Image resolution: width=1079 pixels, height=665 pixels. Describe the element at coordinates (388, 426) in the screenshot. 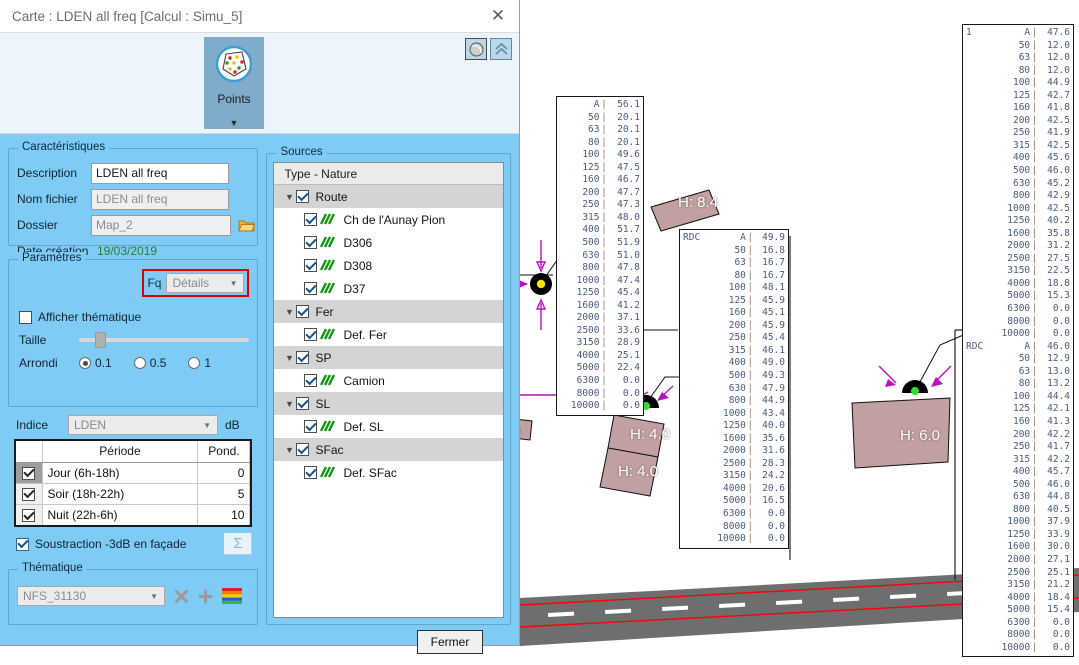

I see `sources-item-row: Def. SL` at that location.